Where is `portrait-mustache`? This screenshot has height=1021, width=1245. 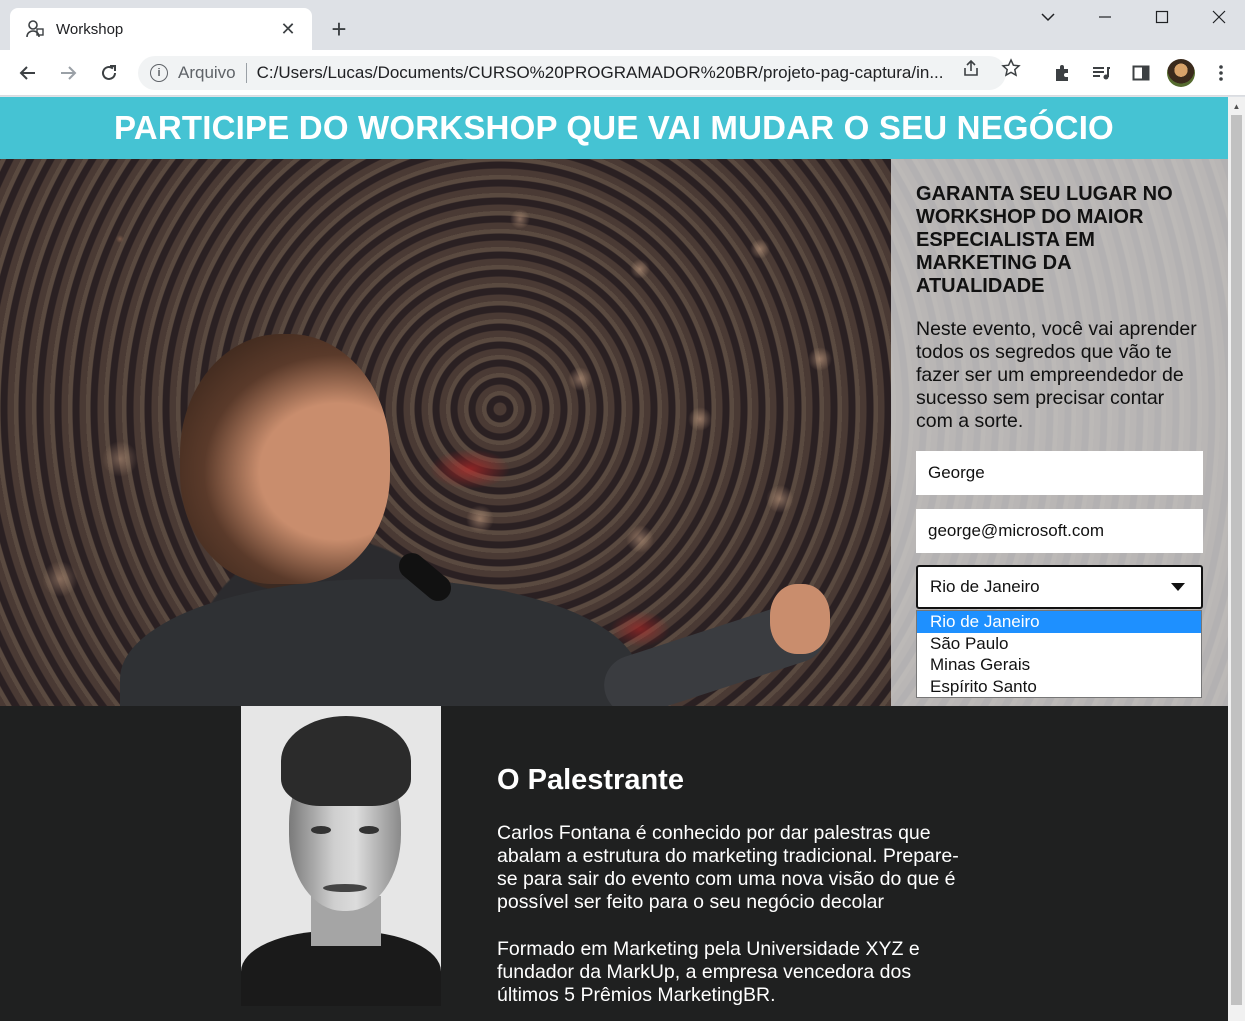 portrait-mustache is located at coordinates (345, 888).